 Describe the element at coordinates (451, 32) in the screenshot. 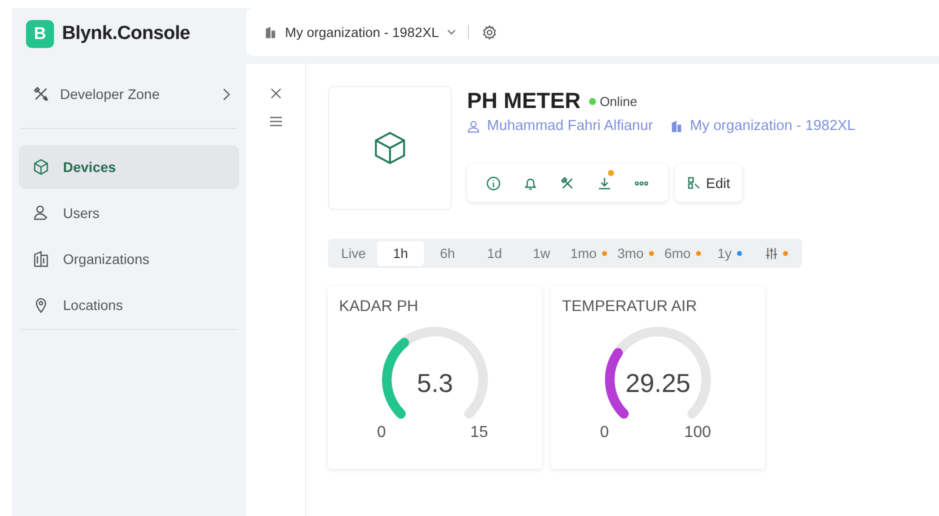

I see `caret-icon` at that location.